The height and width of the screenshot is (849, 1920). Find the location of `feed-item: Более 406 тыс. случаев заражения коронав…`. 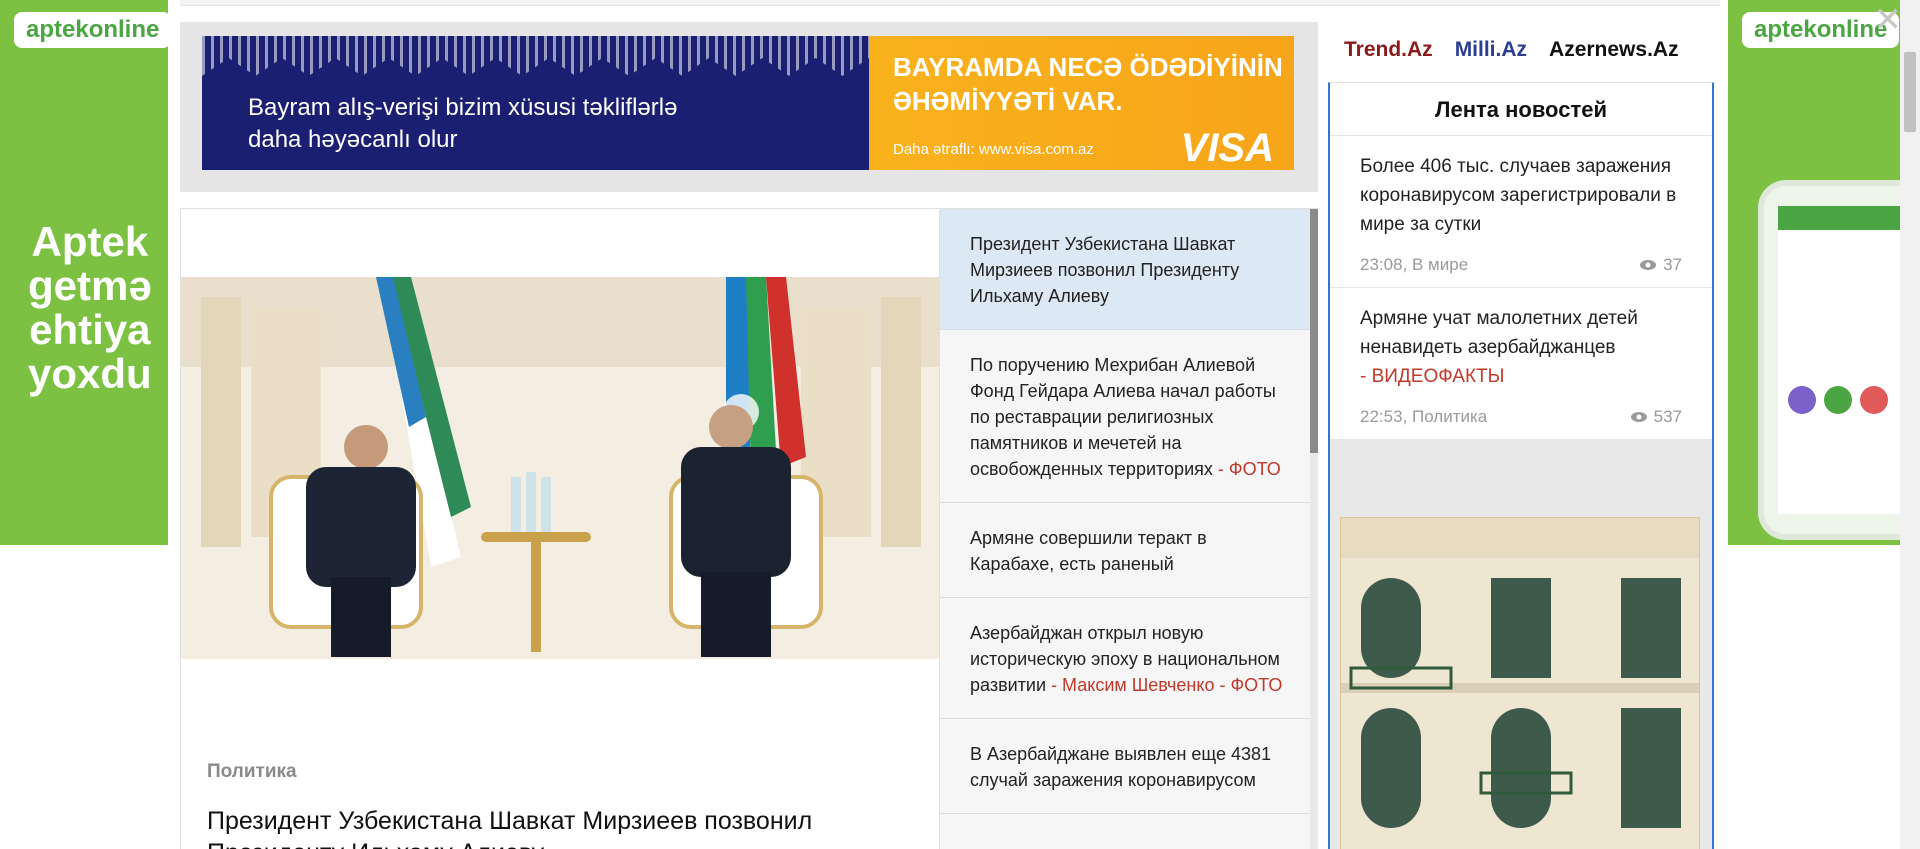

feed-item: Более 406 тыс. случаев заражения коронав… is located at coordinates (1521, 212).